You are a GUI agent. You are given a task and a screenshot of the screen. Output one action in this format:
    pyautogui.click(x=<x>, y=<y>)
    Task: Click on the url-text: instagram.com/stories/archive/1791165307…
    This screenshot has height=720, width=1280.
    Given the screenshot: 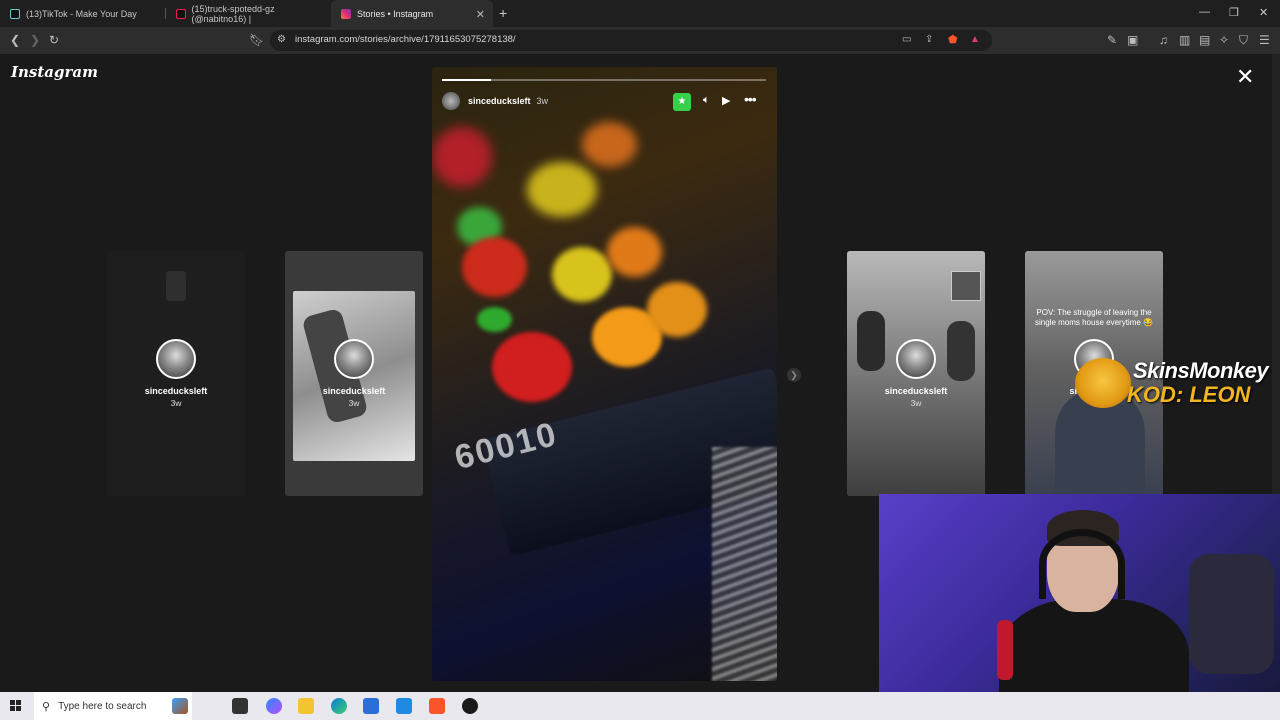 What is the action you would take?
    pyautogui.click(x=405, y=39)
    